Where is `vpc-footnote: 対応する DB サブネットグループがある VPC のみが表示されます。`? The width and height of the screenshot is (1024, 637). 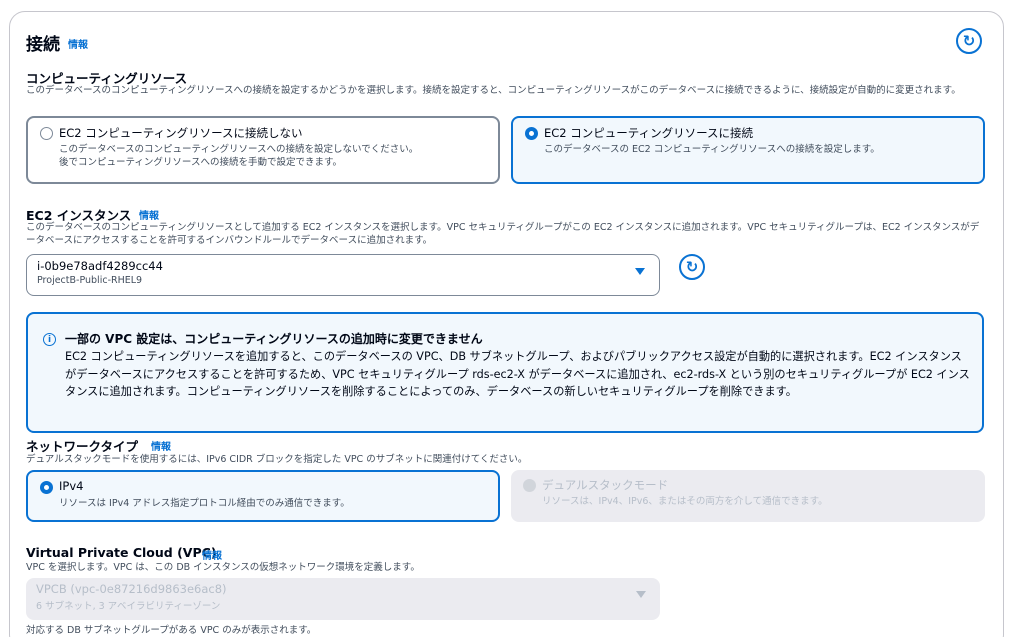 vpc-footnote: 対応する DB サブネットグループがある VPC のみが表示されます。 is located at coordinates (171, 630).